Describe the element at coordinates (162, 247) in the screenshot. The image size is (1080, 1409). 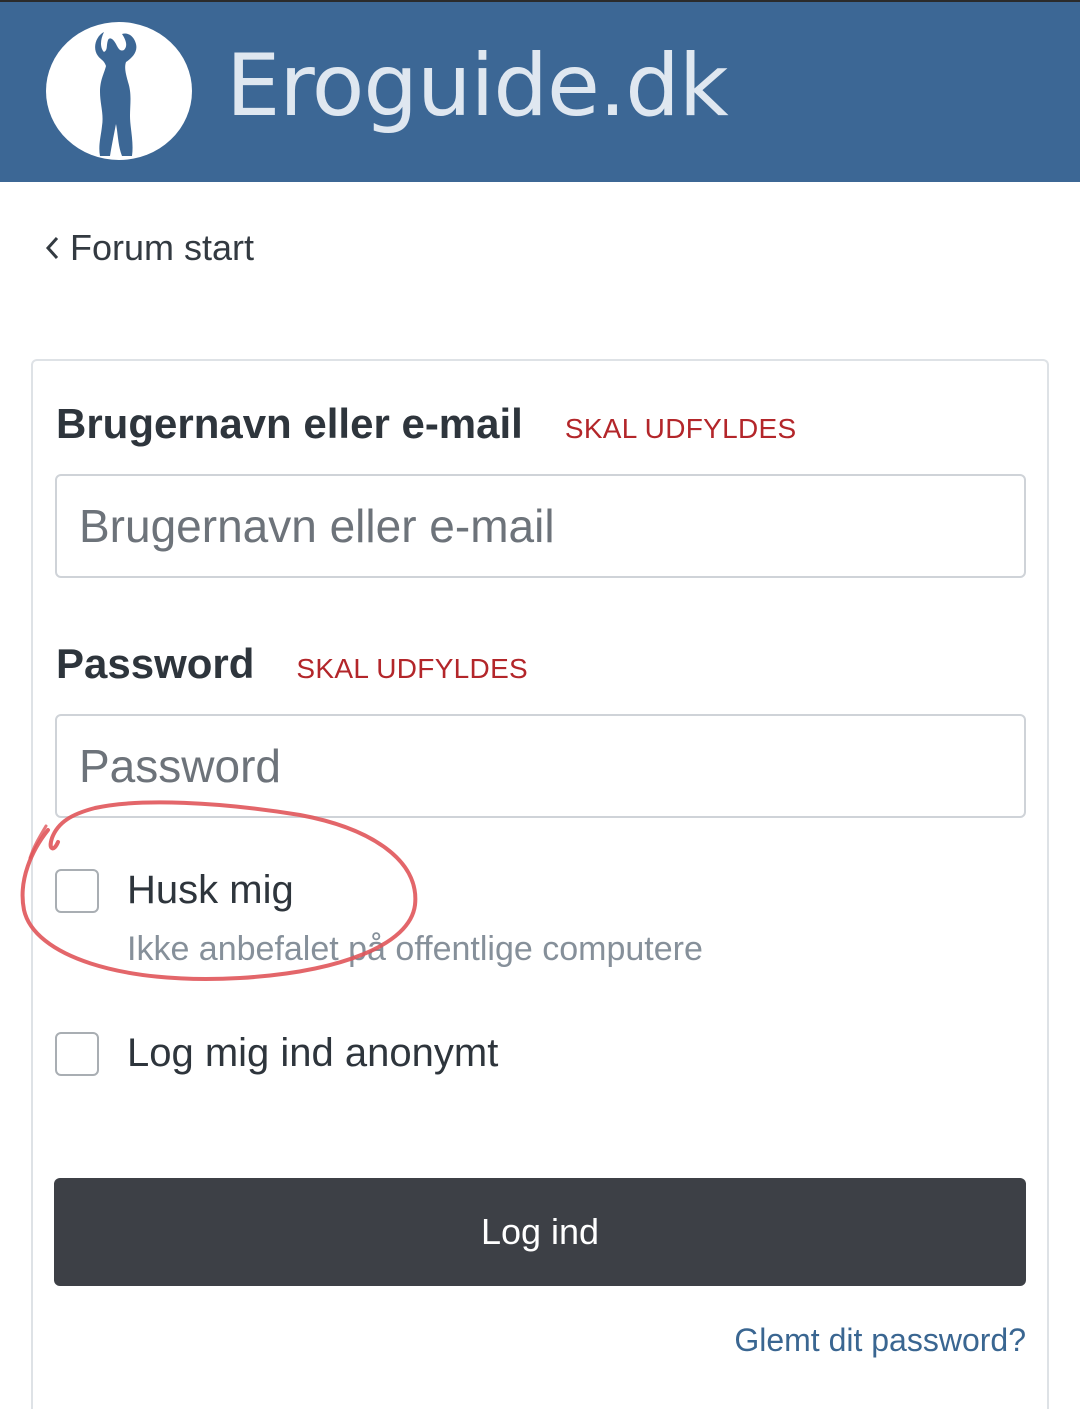
I see `forum-start-label: Forum start` at that location.